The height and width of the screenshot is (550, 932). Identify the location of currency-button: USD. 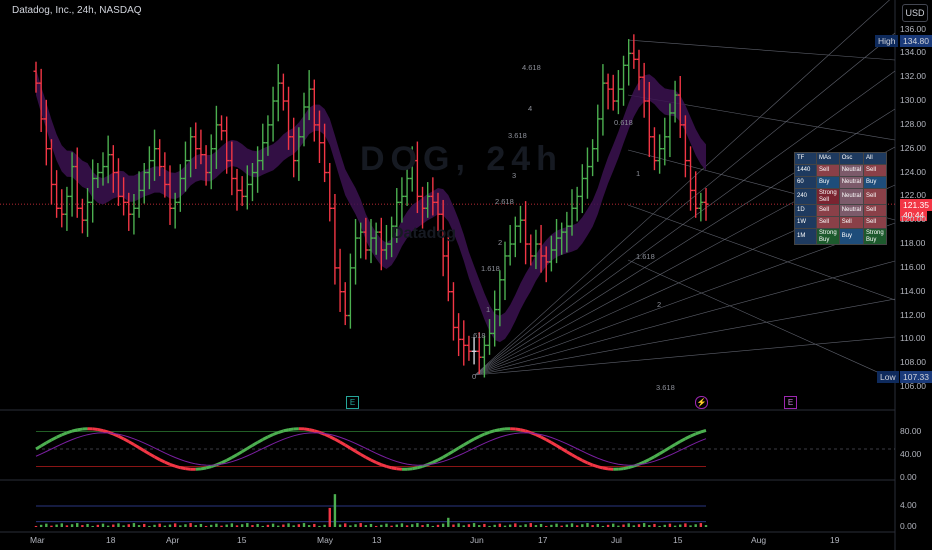
(915, 13).